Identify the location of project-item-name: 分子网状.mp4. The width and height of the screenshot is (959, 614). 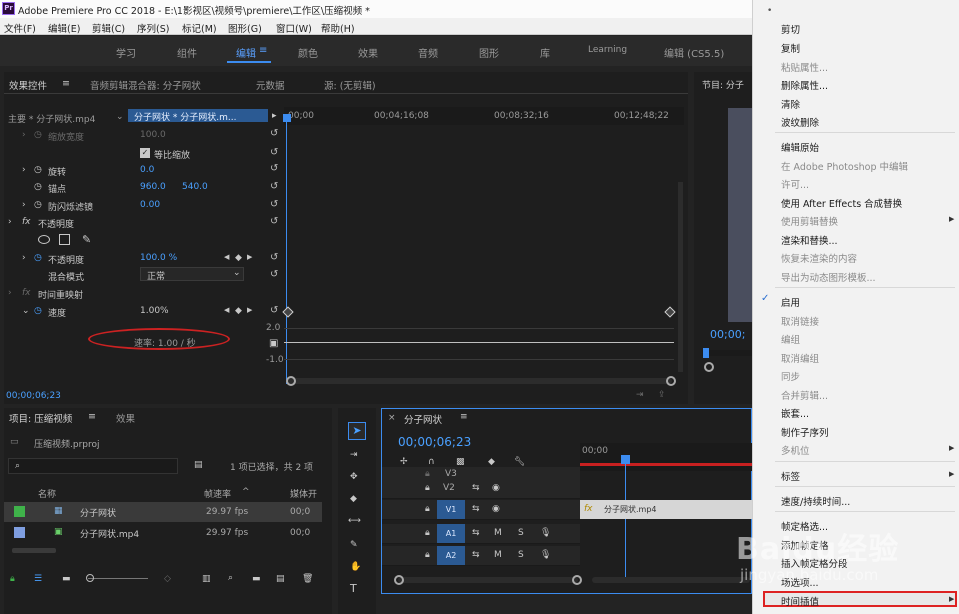
(109, 533).